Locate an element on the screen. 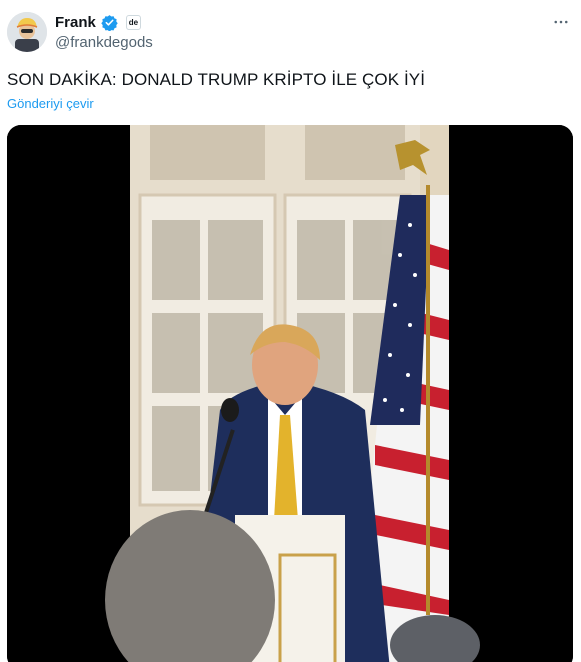 This screenshot has height=662, width=581. author-handle: @frankdegods is located at coordinates (104, 42).